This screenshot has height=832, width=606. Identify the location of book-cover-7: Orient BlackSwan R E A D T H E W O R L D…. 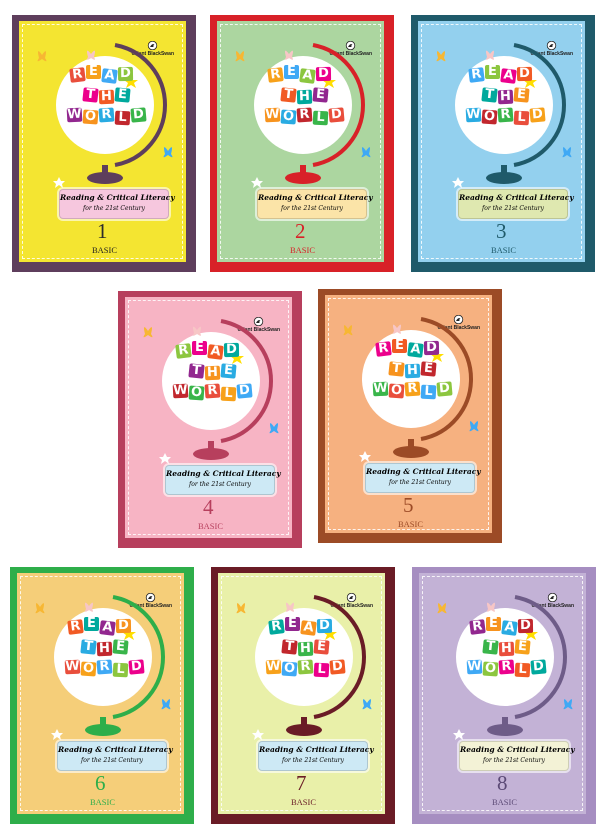
(303, 695).